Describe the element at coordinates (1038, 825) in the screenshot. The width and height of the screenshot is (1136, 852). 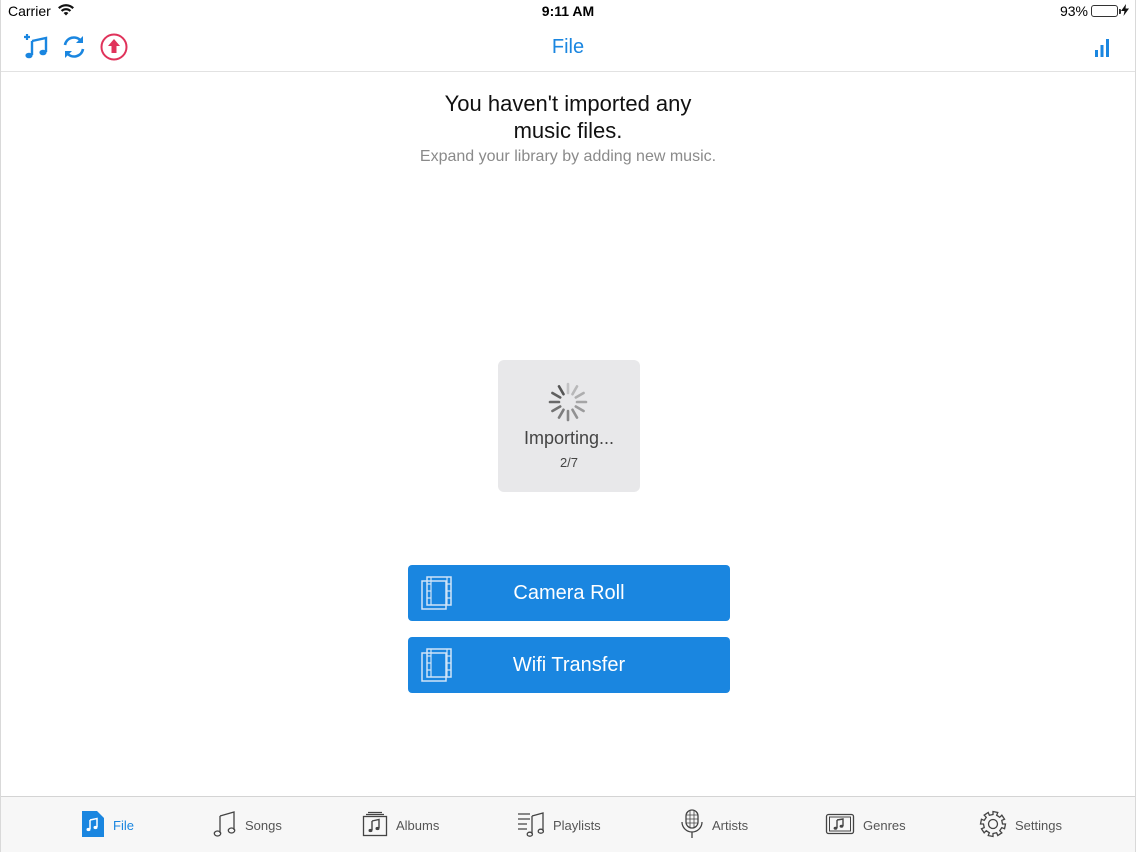
I see `tab-label: Settings` at that location.